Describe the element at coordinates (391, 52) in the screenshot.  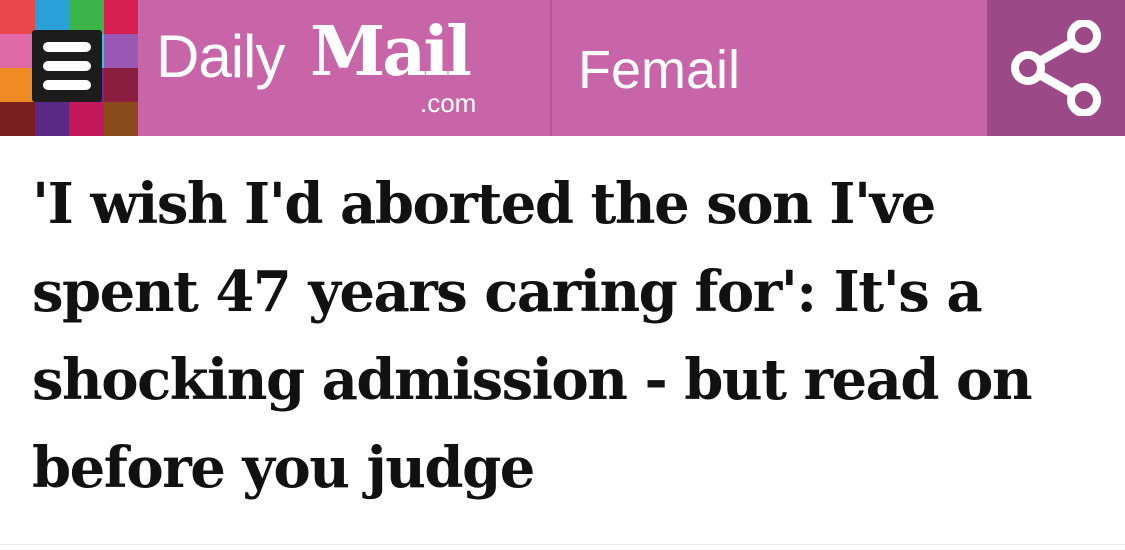
I see `logo-mail-text: Mail` at that location.